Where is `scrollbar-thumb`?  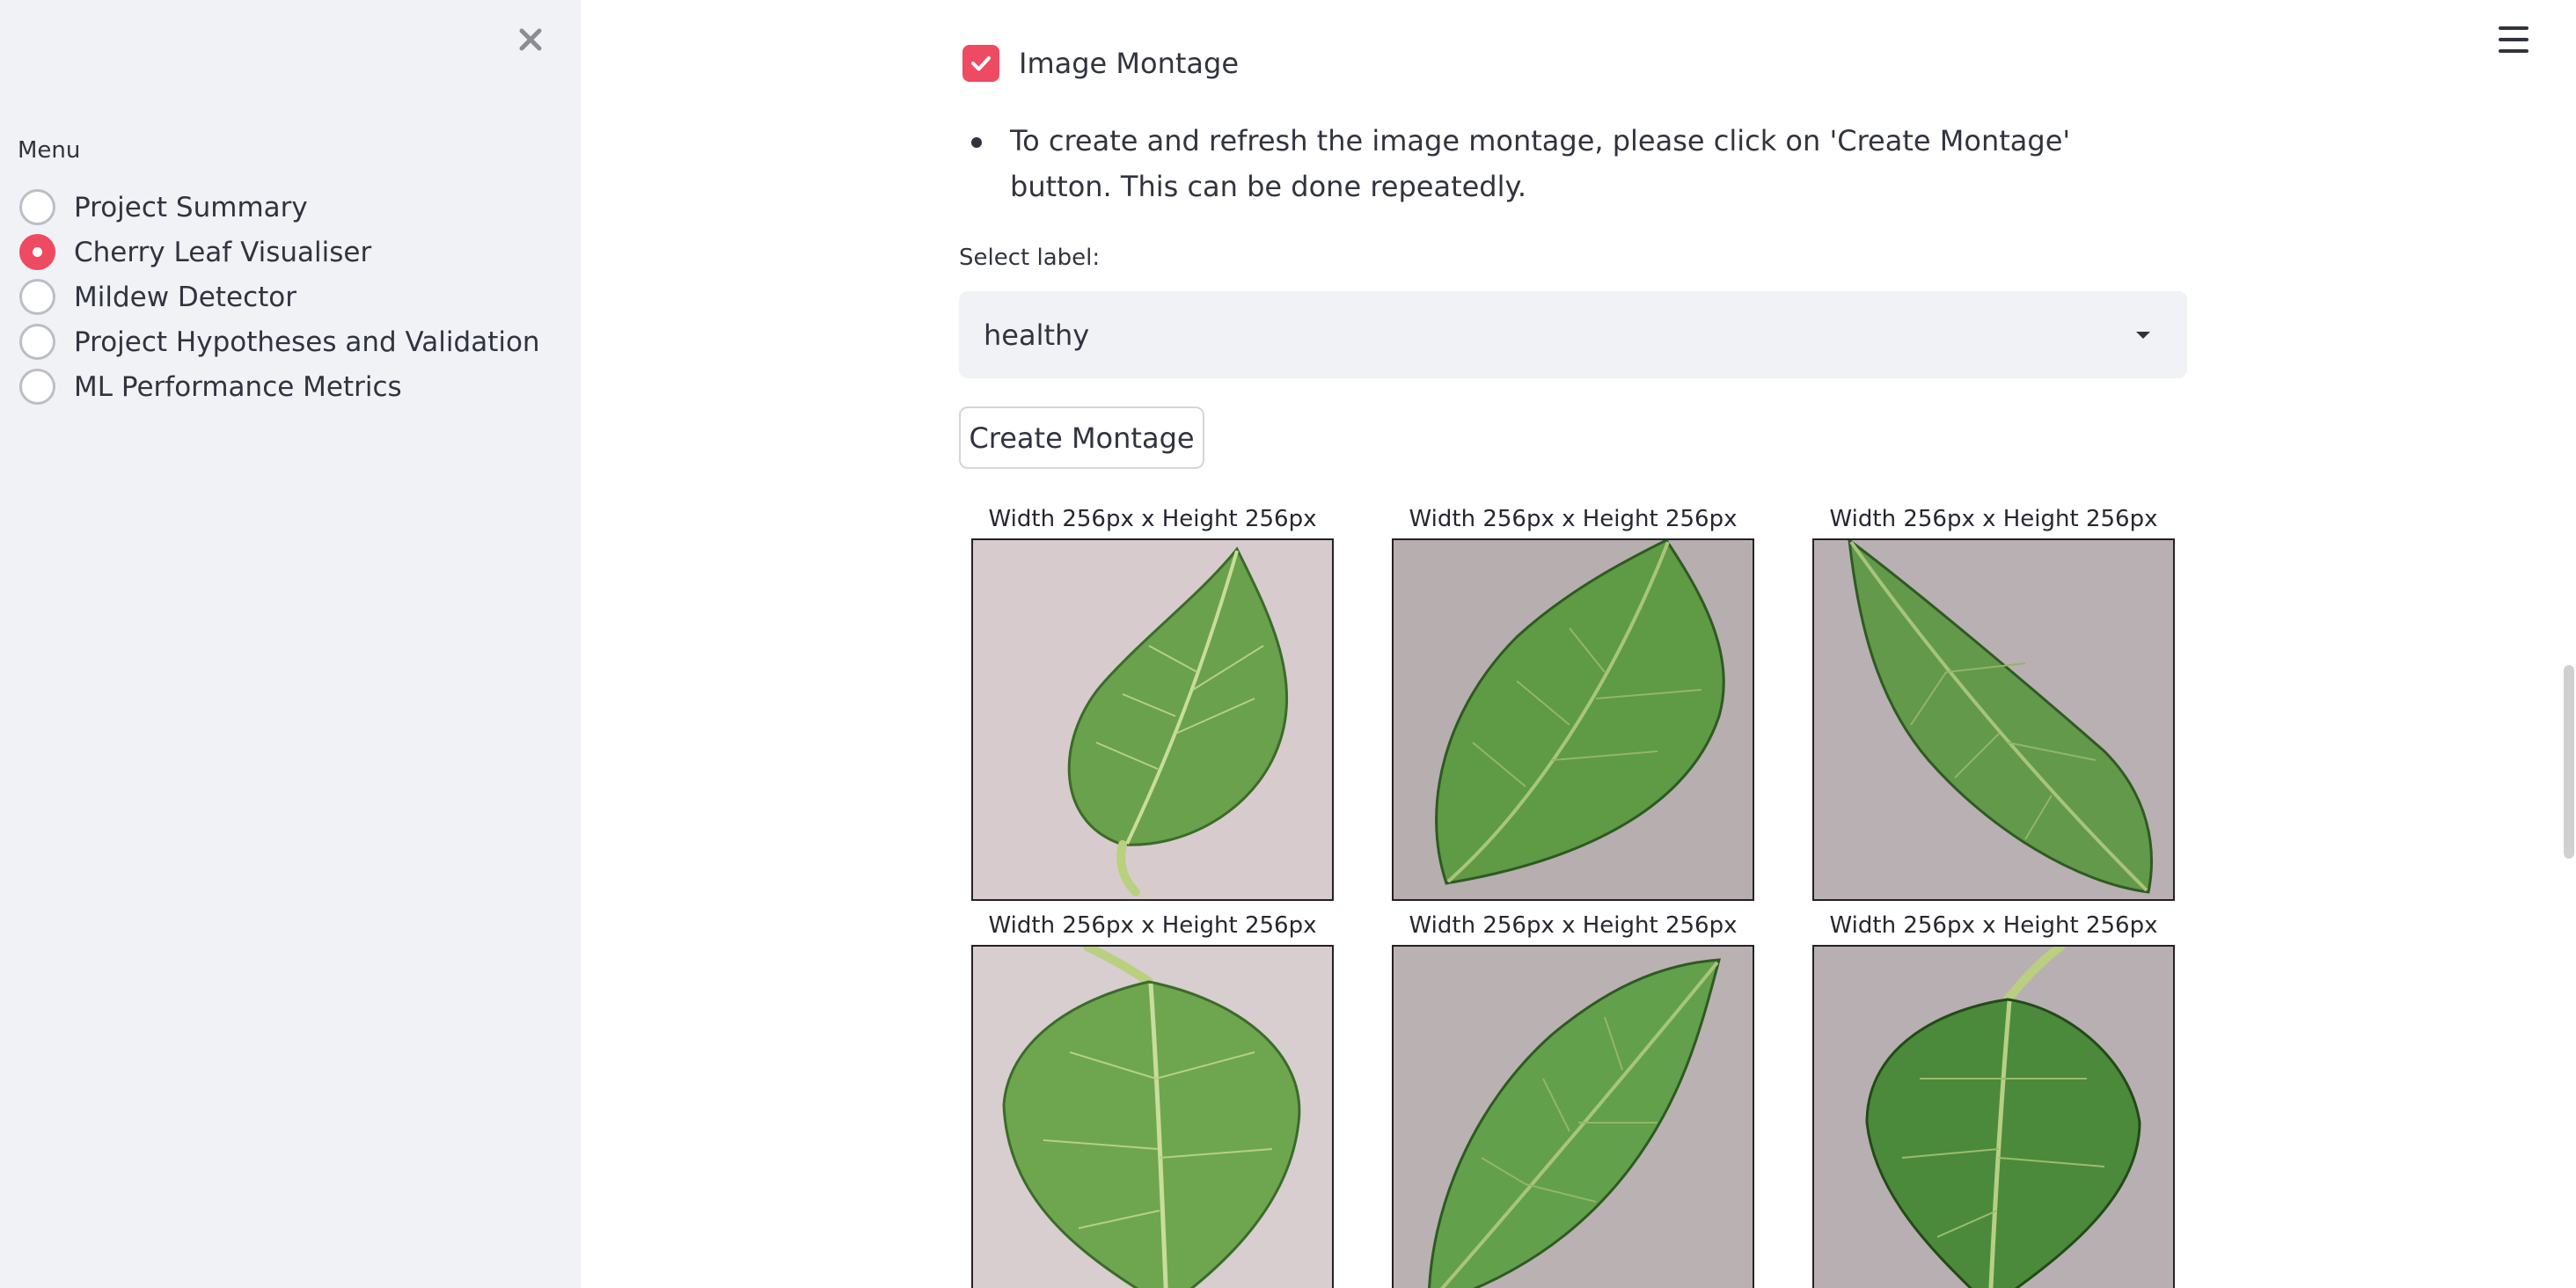
scrollbar-thumb is located at coordinates (2569, 762).